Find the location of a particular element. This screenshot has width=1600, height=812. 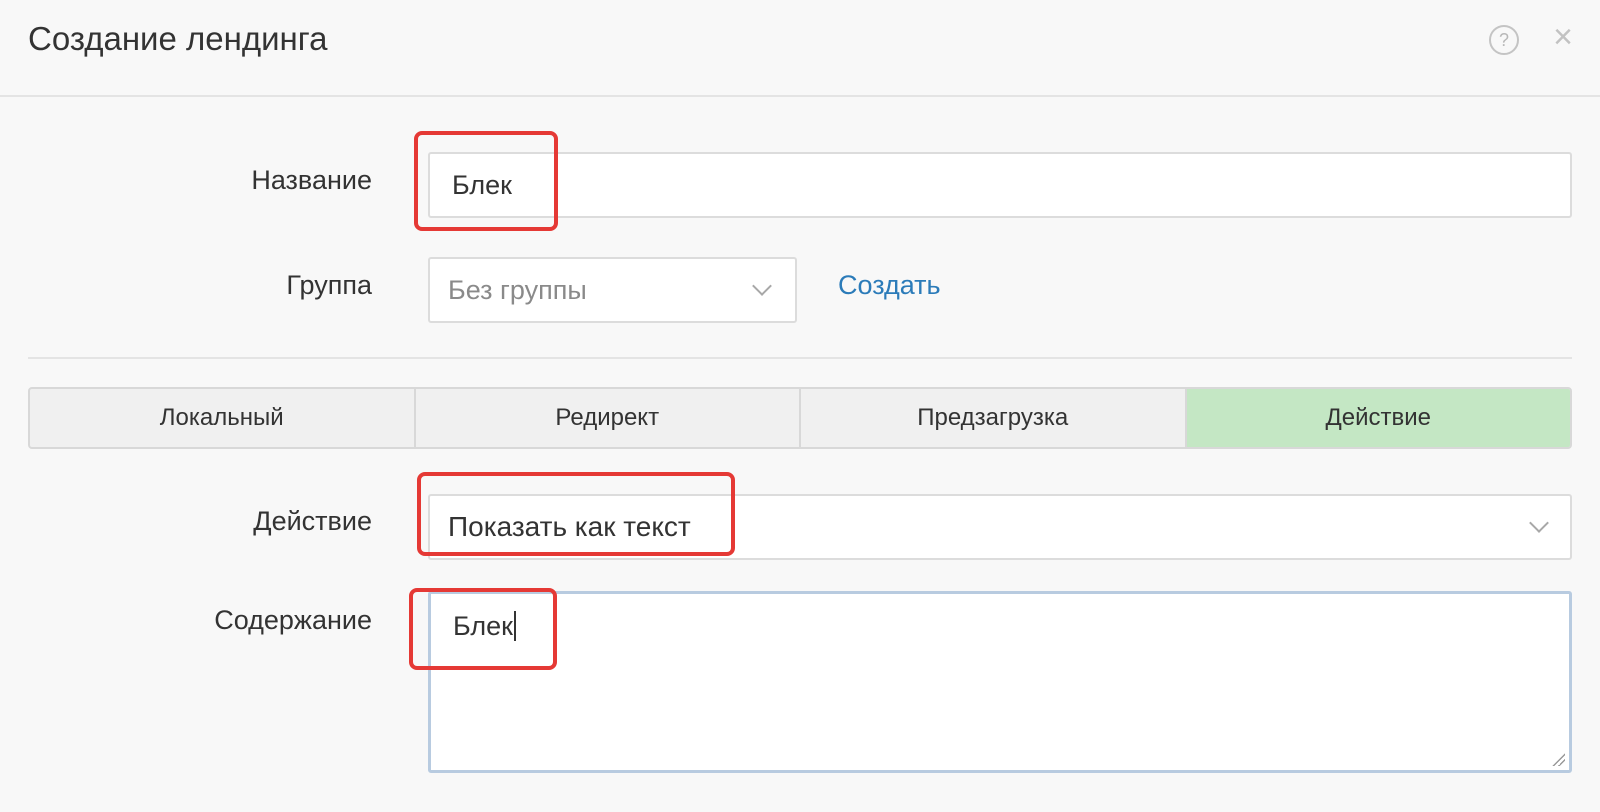

text-caret is located at coordinates (515, 626).